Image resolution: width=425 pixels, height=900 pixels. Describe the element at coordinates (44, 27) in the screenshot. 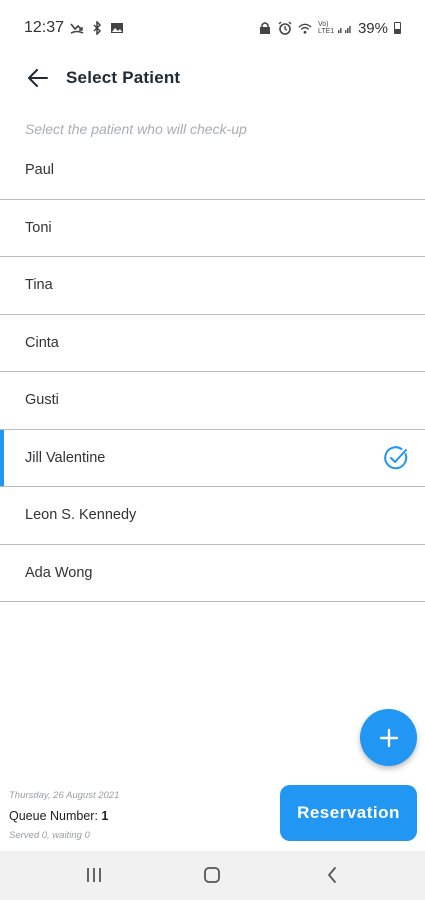

I see `status-time: 12:37` at that location.